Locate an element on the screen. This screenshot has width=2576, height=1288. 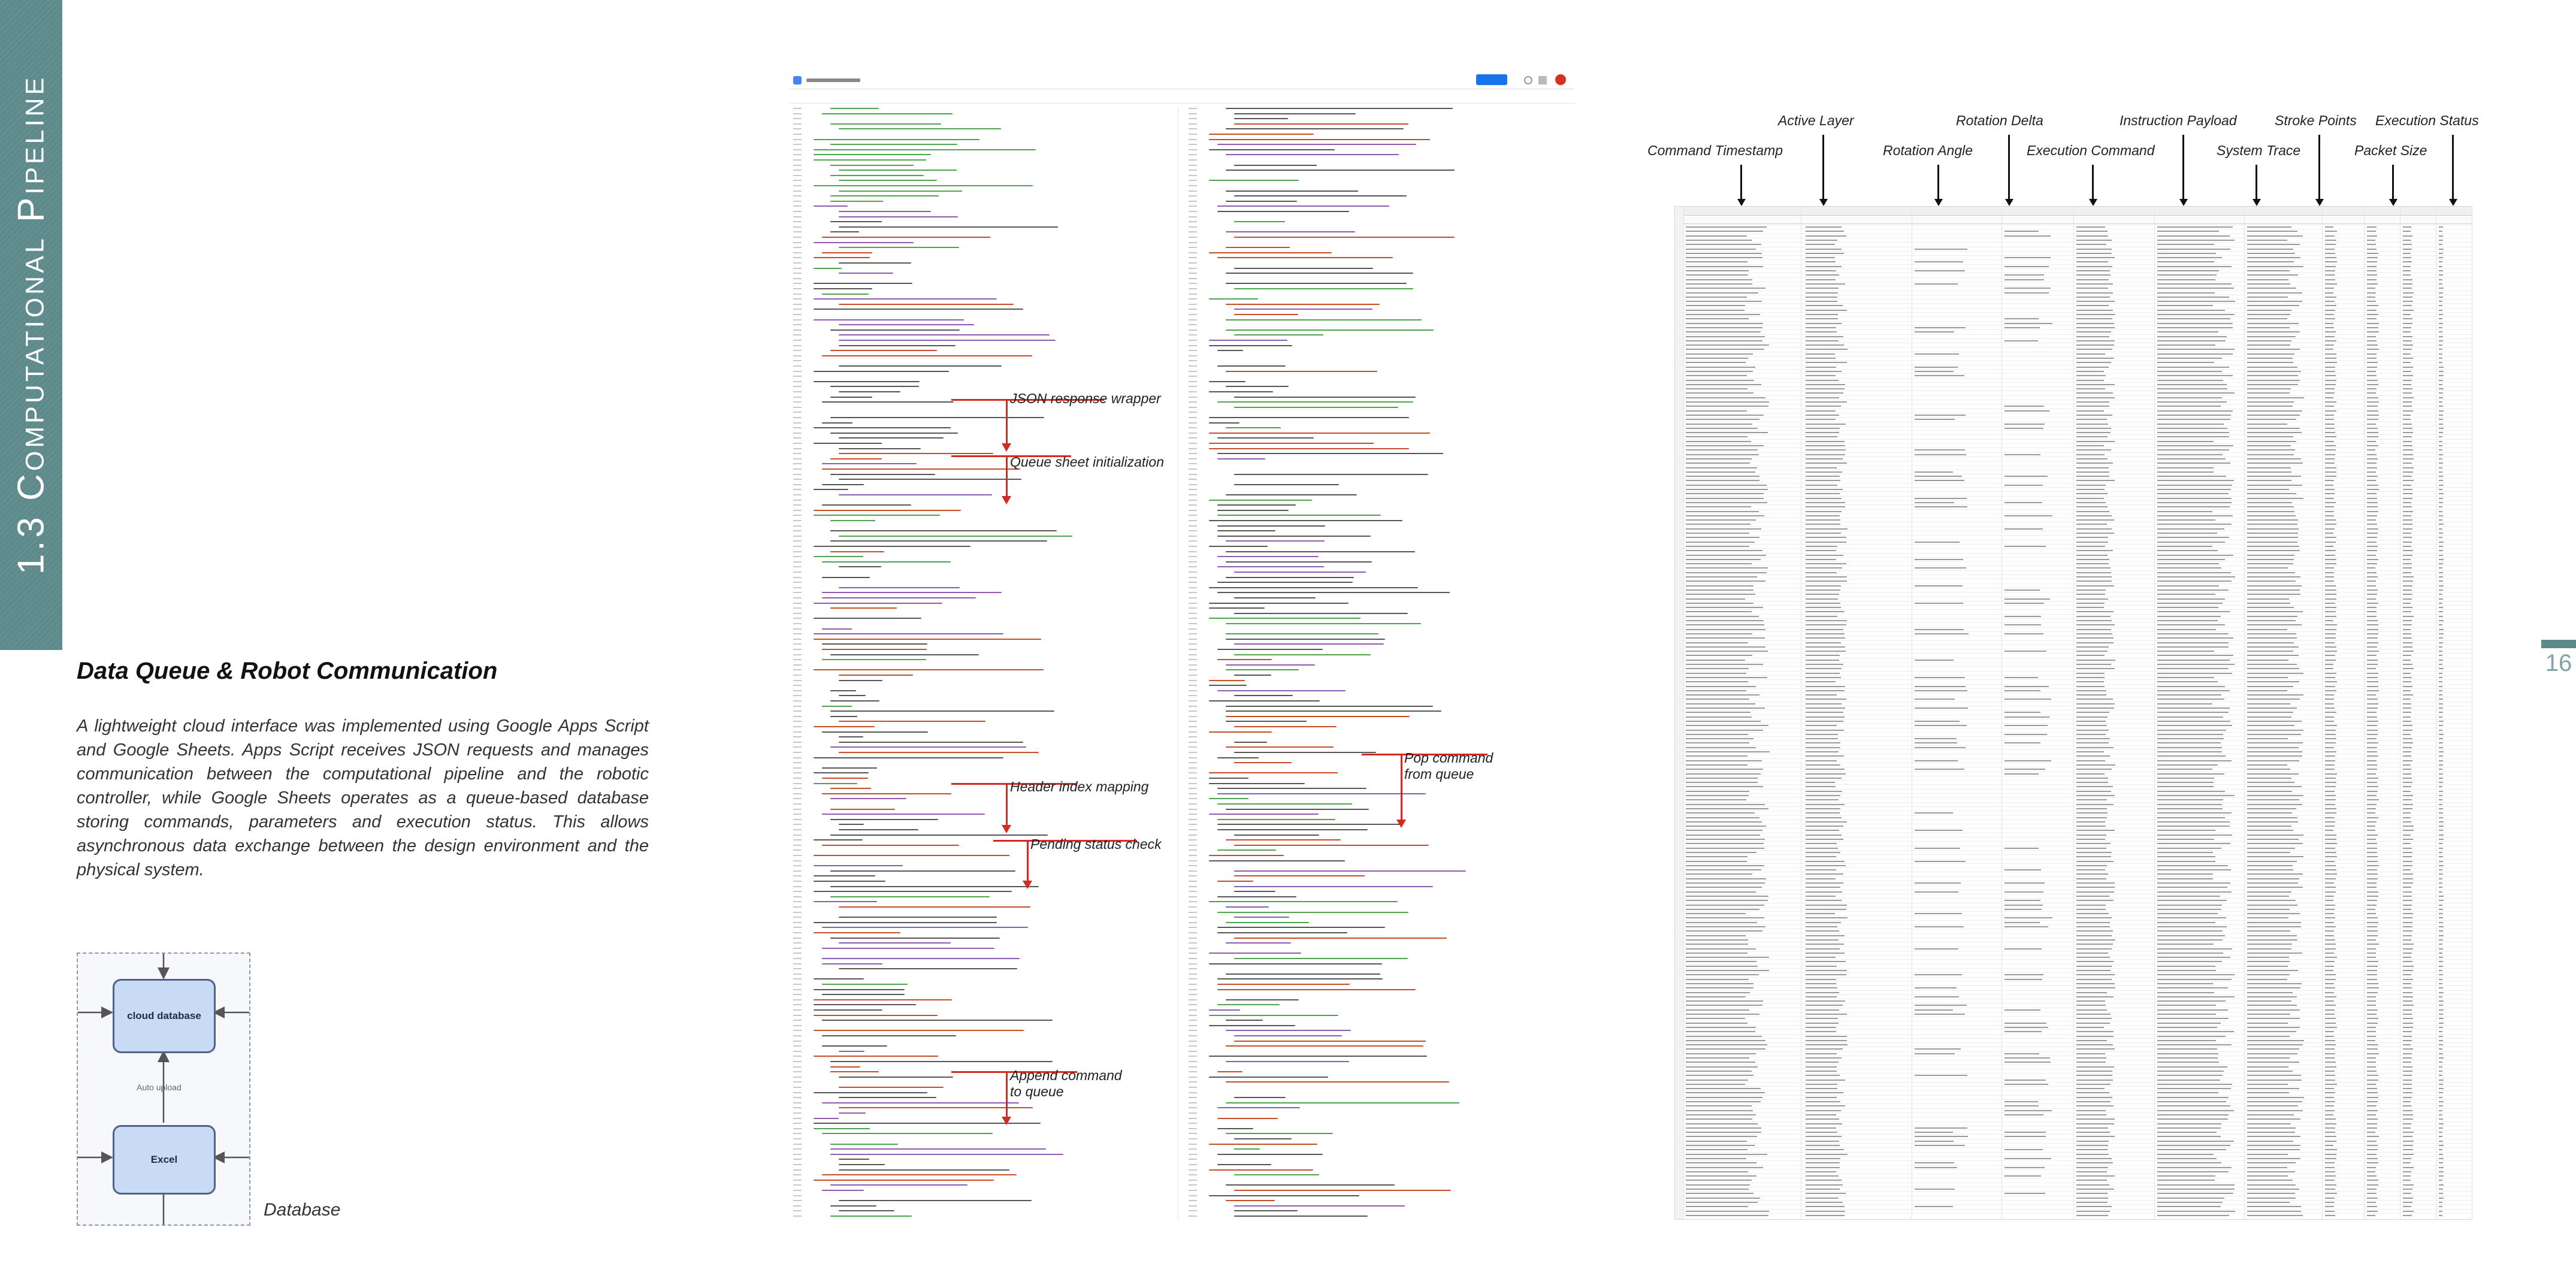
column-label-system-trace: System Trace is located at coordinates (2259, 150).